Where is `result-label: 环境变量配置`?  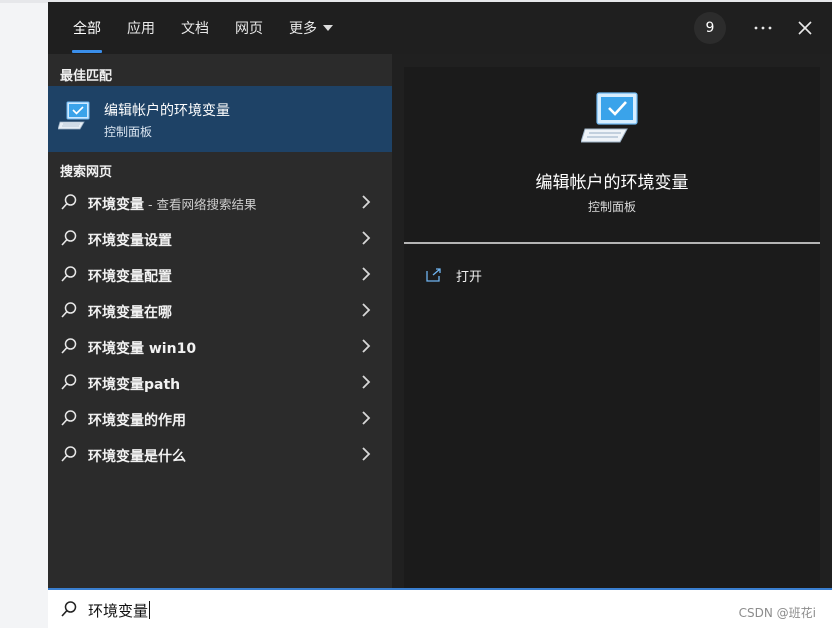 result-label: 环境变量配置 is located at coordinates (130, 277).